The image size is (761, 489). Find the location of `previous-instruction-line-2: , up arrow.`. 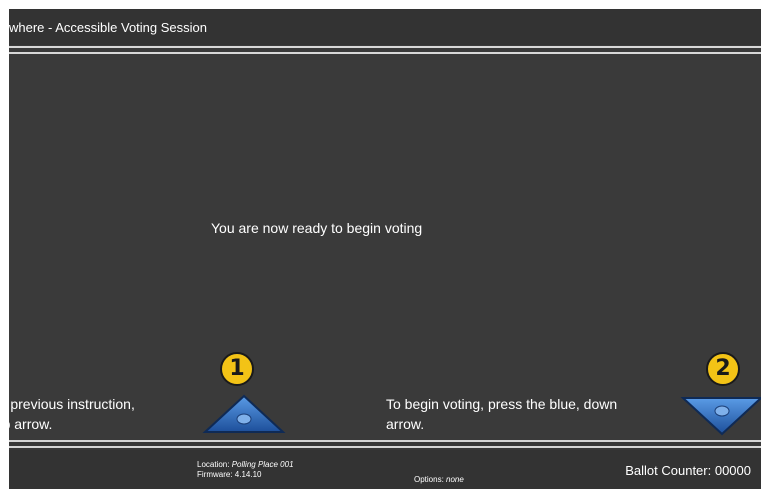

previous-instruction-line-2: , up arrow. is located at coordinates (31, 424).